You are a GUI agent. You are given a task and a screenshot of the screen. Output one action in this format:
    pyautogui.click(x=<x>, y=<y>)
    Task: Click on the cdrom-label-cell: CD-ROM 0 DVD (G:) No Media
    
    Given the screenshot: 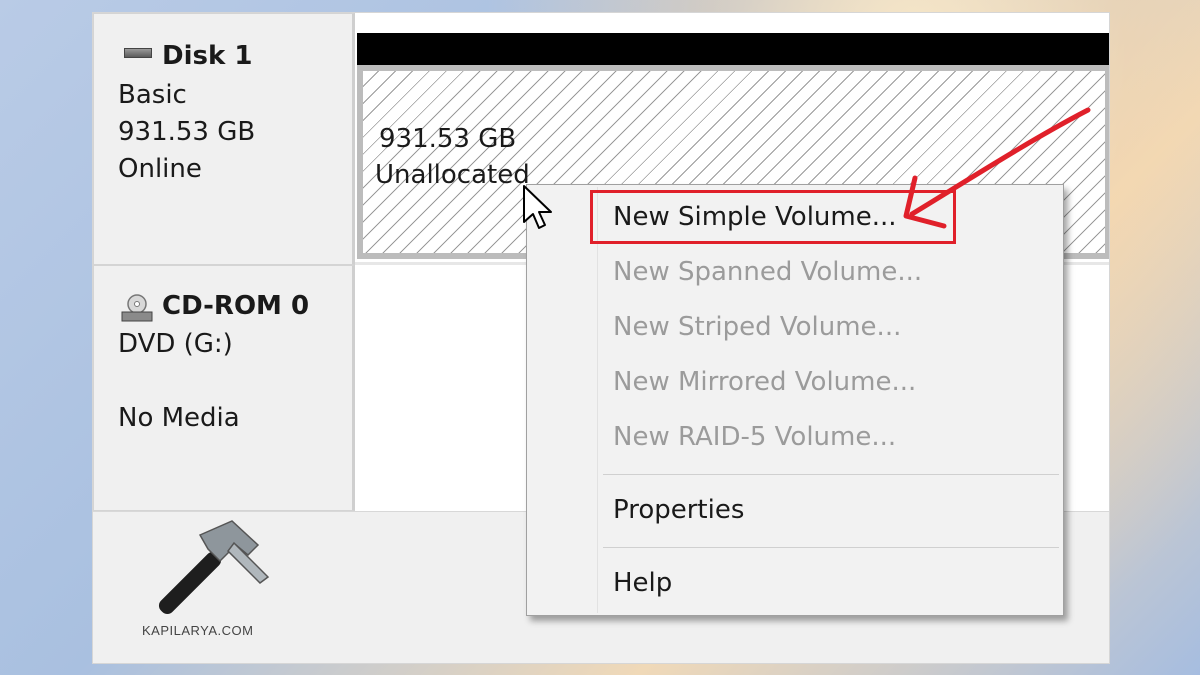 What is the action you would take?
    pyautogui.click(x=224, y=388)
    